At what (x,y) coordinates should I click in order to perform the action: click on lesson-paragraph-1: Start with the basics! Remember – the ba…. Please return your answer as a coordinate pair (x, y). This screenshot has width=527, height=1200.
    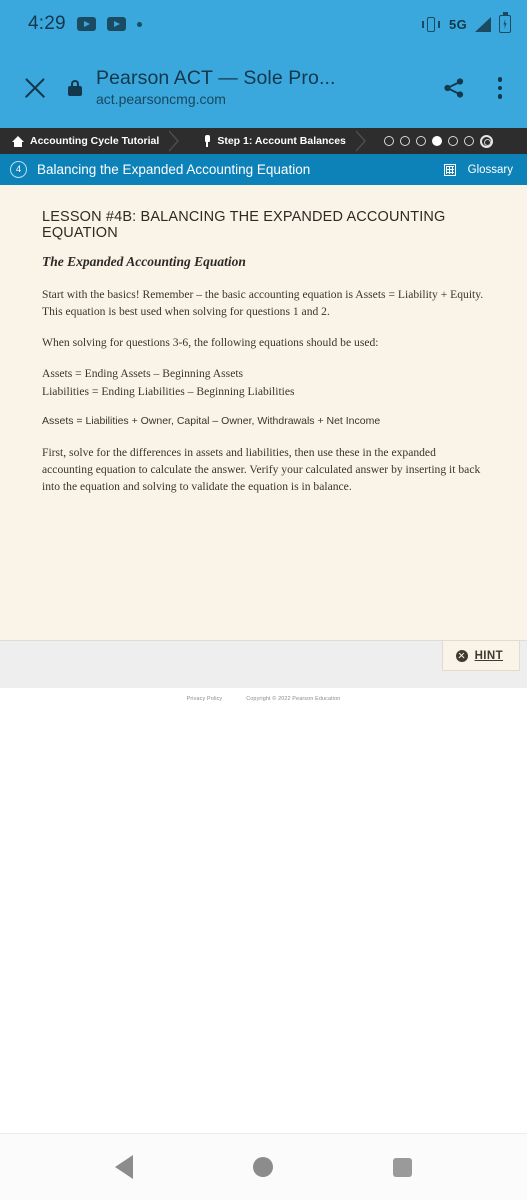
    Looking at the image, I should click on (263, 303).